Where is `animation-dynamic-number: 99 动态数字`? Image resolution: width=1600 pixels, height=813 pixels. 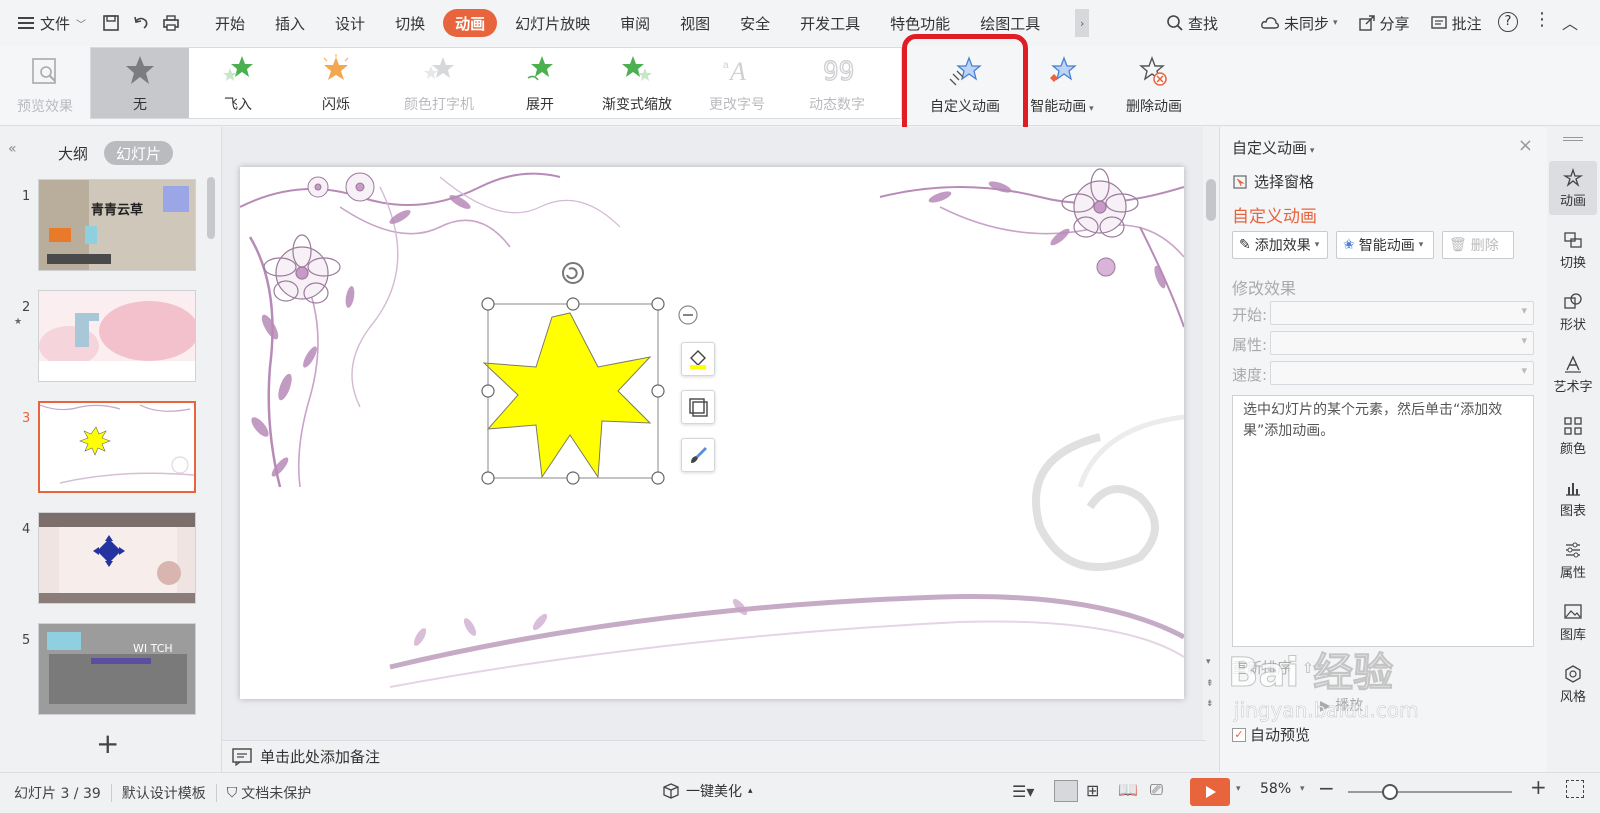
animation-dynamic-number: 99 动态数字 is located at coordinates (837, 83).